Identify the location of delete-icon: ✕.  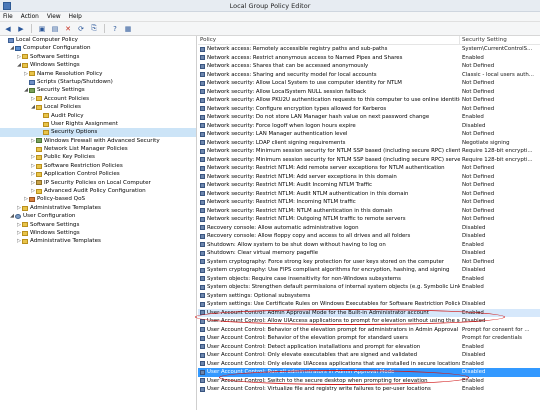
(68, 29).